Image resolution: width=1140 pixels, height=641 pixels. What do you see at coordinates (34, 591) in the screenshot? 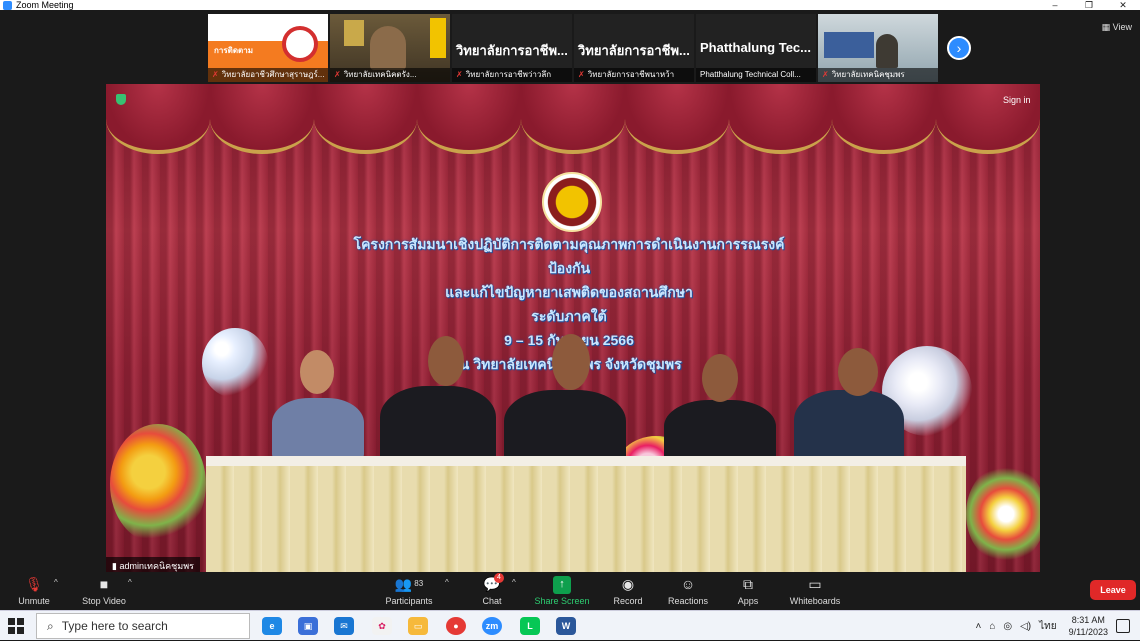
I see `unmute-button: 🎙 Unmute` at bounding box center [34, 591].